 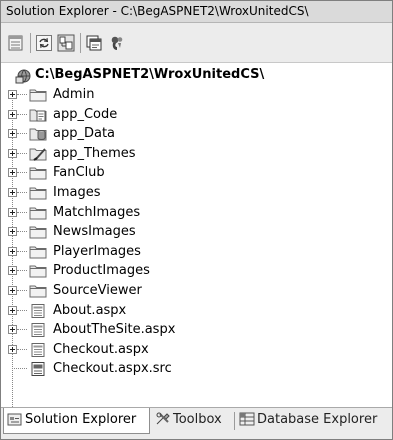 I want to click on tree-item: FanClub, so click(x=191, y=173).